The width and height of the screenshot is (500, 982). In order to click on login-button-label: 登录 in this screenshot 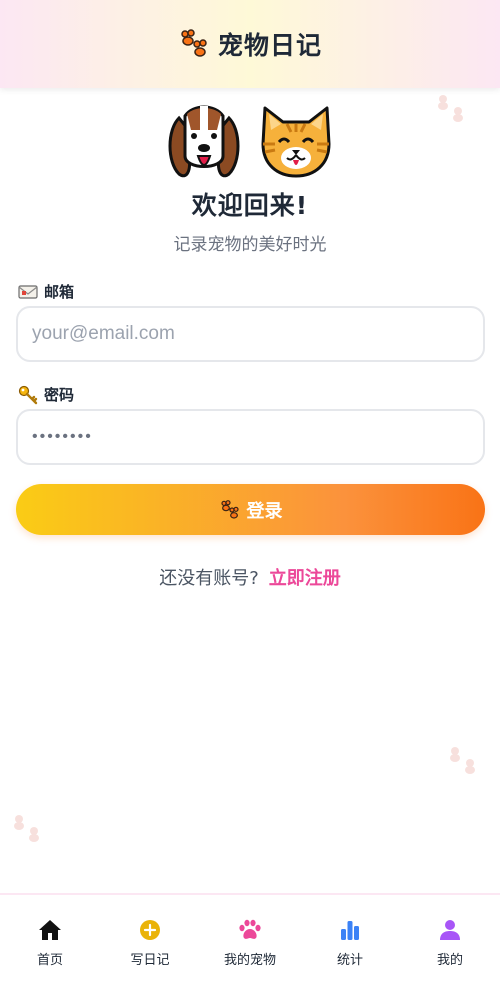, I will do `click(264, 510)`.